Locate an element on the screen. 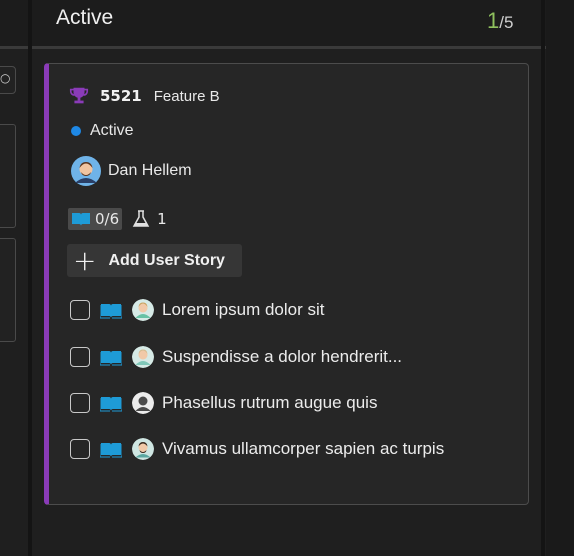  add-user-story-button: + Add User Story is located at coordinates (154, 260).